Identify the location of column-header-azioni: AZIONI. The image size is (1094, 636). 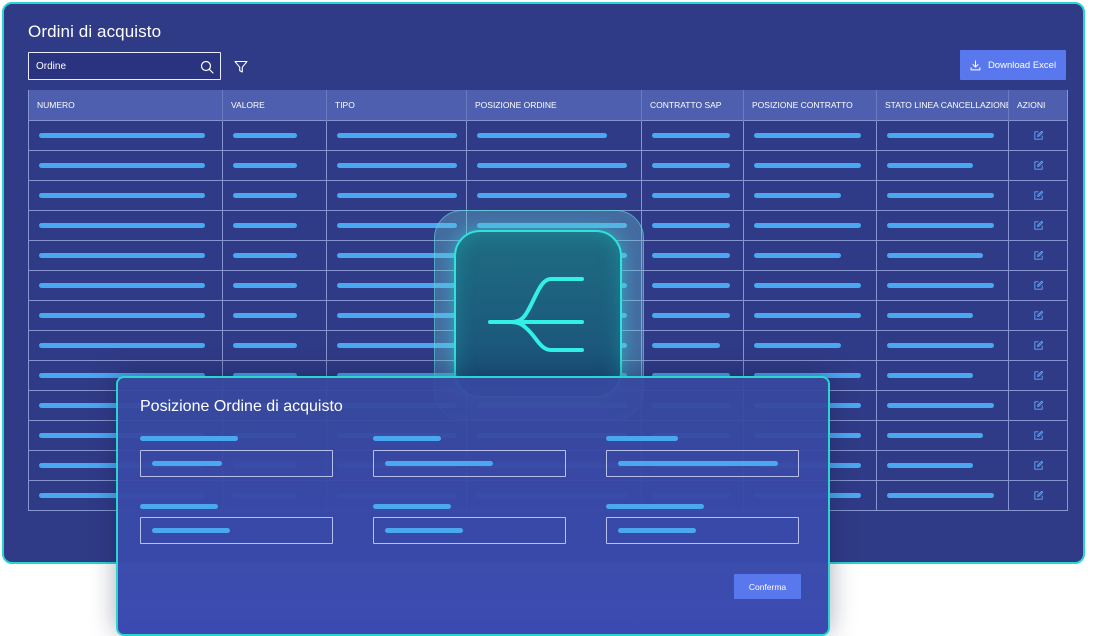
(1038, 105).